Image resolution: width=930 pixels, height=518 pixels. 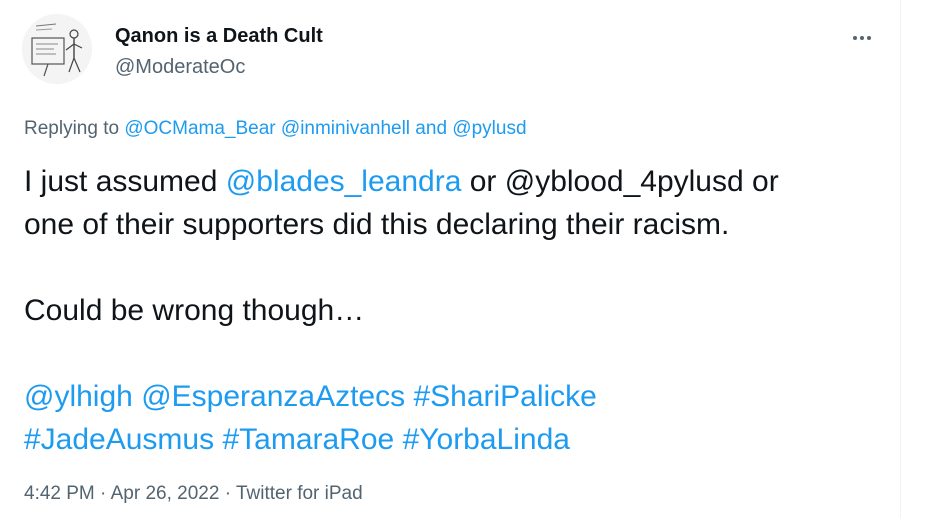 What do you see at coordinates (431, 128) in the screenshot?
I see `mention-joiner: and` at bounding box center [431, 128].